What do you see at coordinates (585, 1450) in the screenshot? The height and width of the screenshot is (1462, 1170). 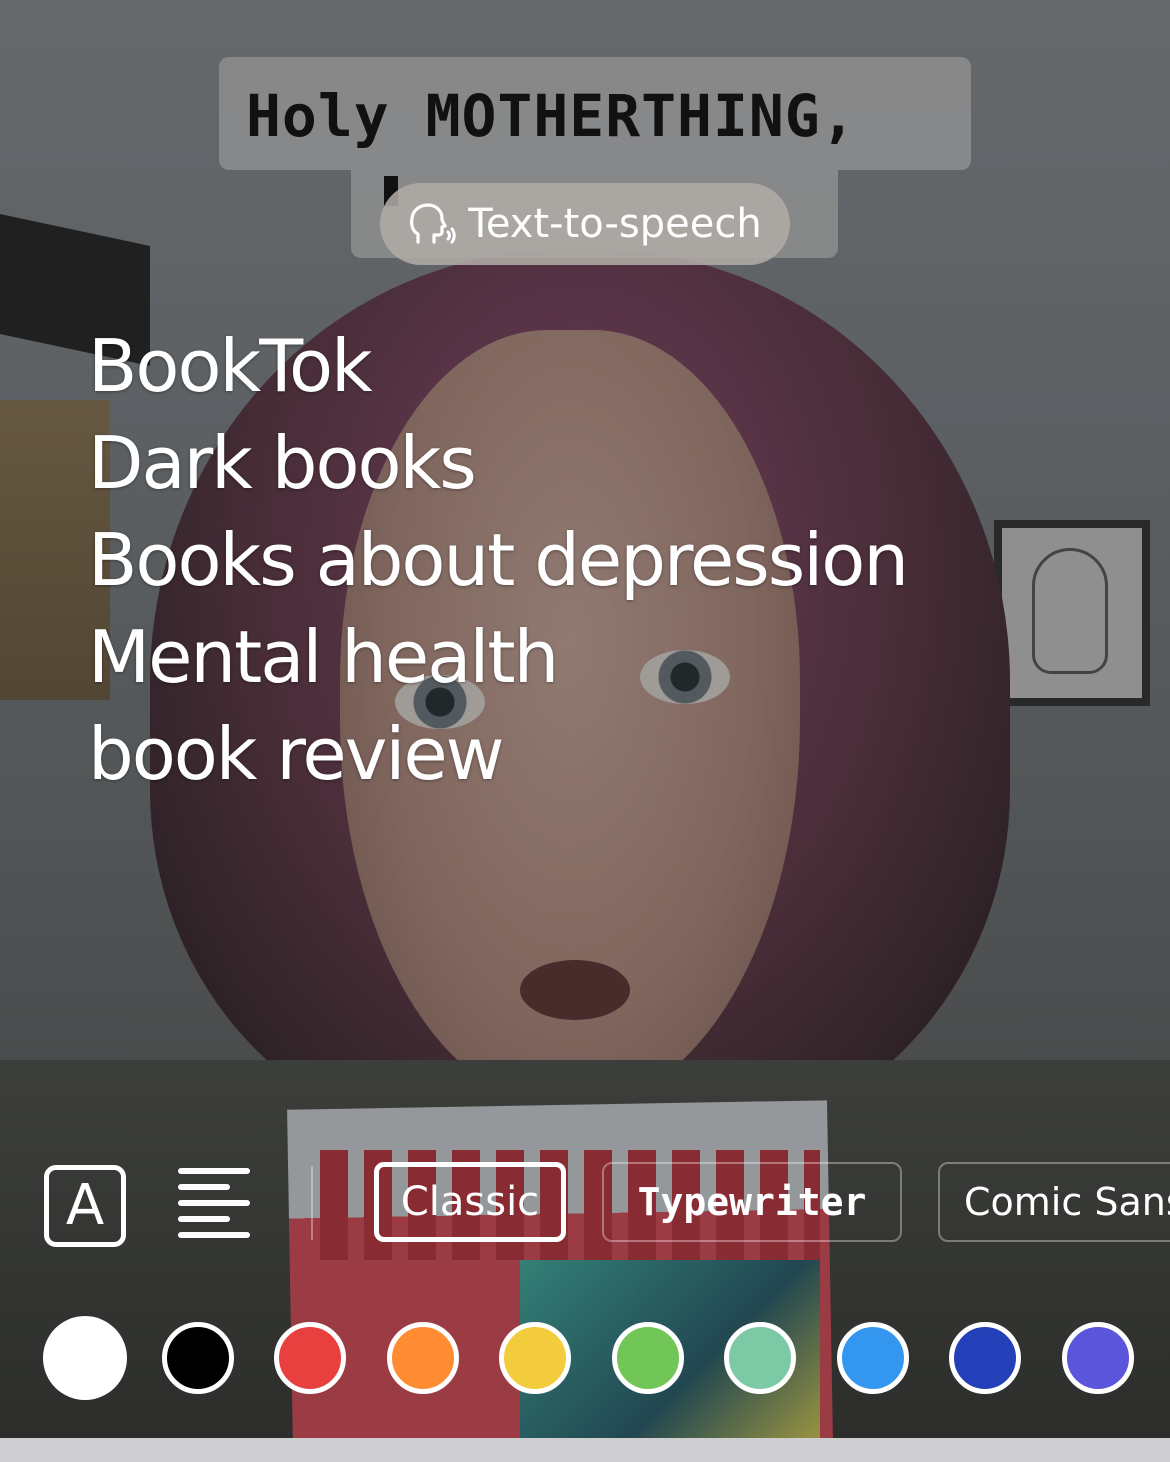 I see `bottom-bar` at bounding box center [585, 1450].